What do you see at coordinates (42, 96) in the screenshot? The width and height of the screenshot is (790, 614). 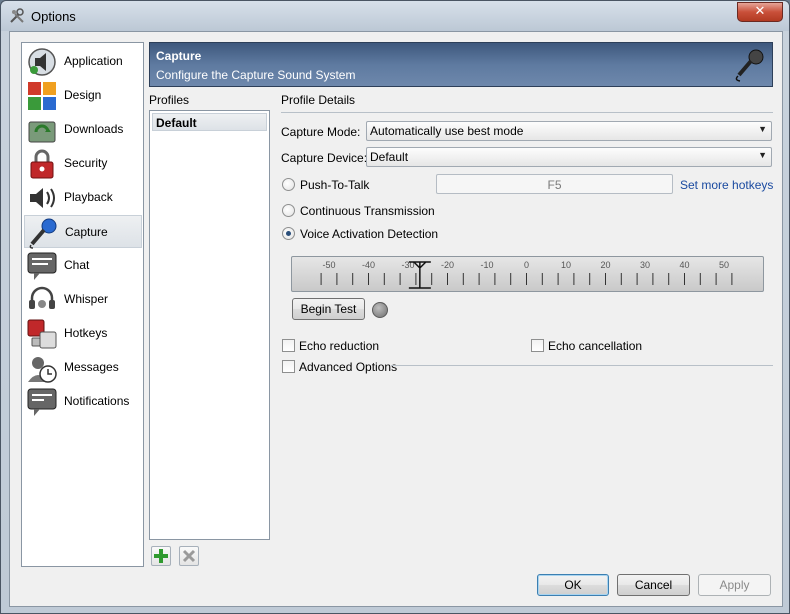 I see `palette-icon` at bounding box center [42, 96].